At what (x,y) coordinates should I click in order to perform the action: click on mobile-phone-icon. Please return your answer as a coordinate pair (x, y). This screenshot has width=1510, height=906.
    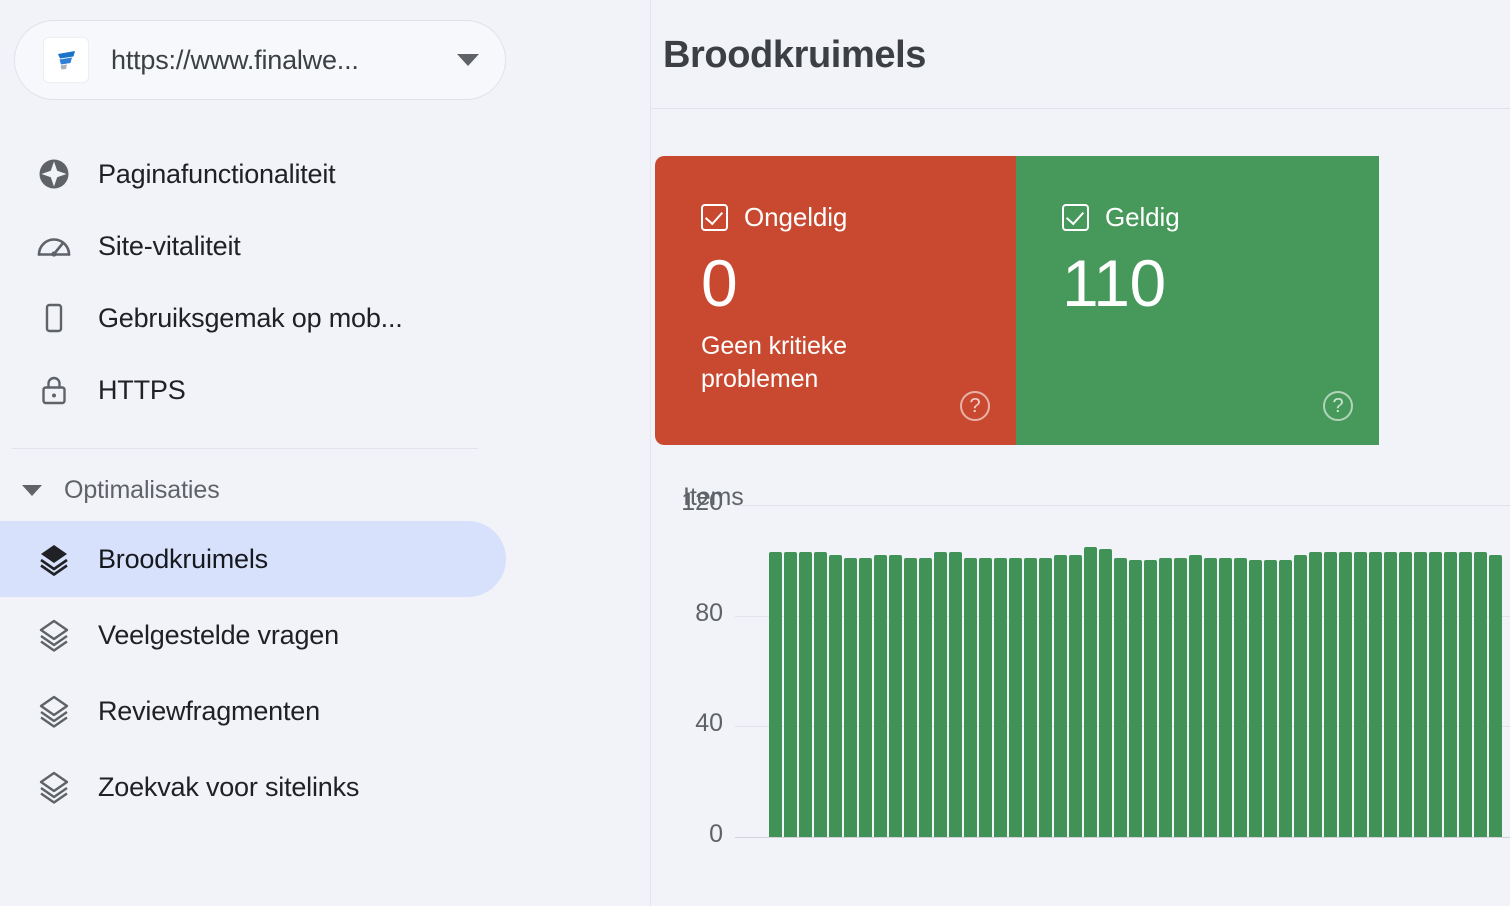
    Looking at the image, I should click on (54, 318).